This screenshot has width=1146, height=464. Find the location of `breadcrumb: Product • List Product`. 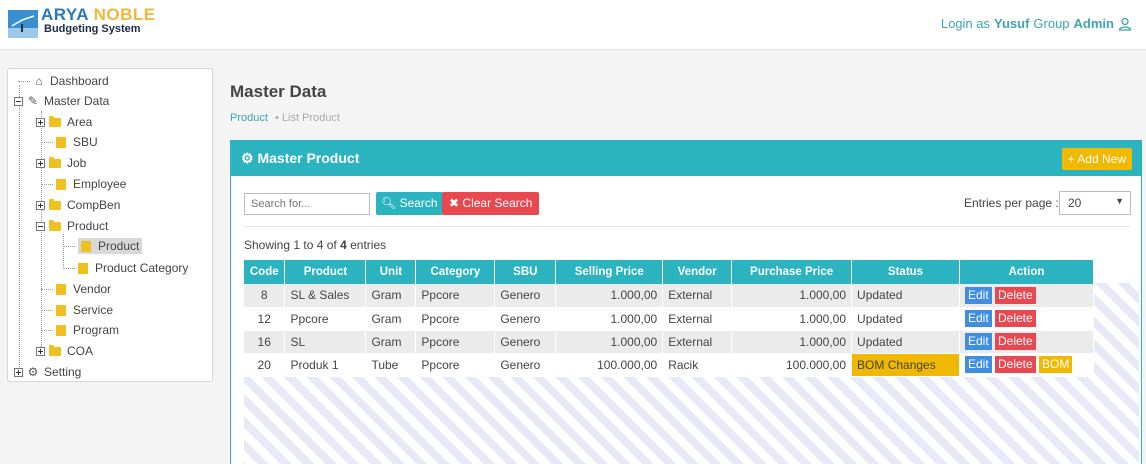

breadcrumb: Product • List Product is located at coordinates (285, 118).